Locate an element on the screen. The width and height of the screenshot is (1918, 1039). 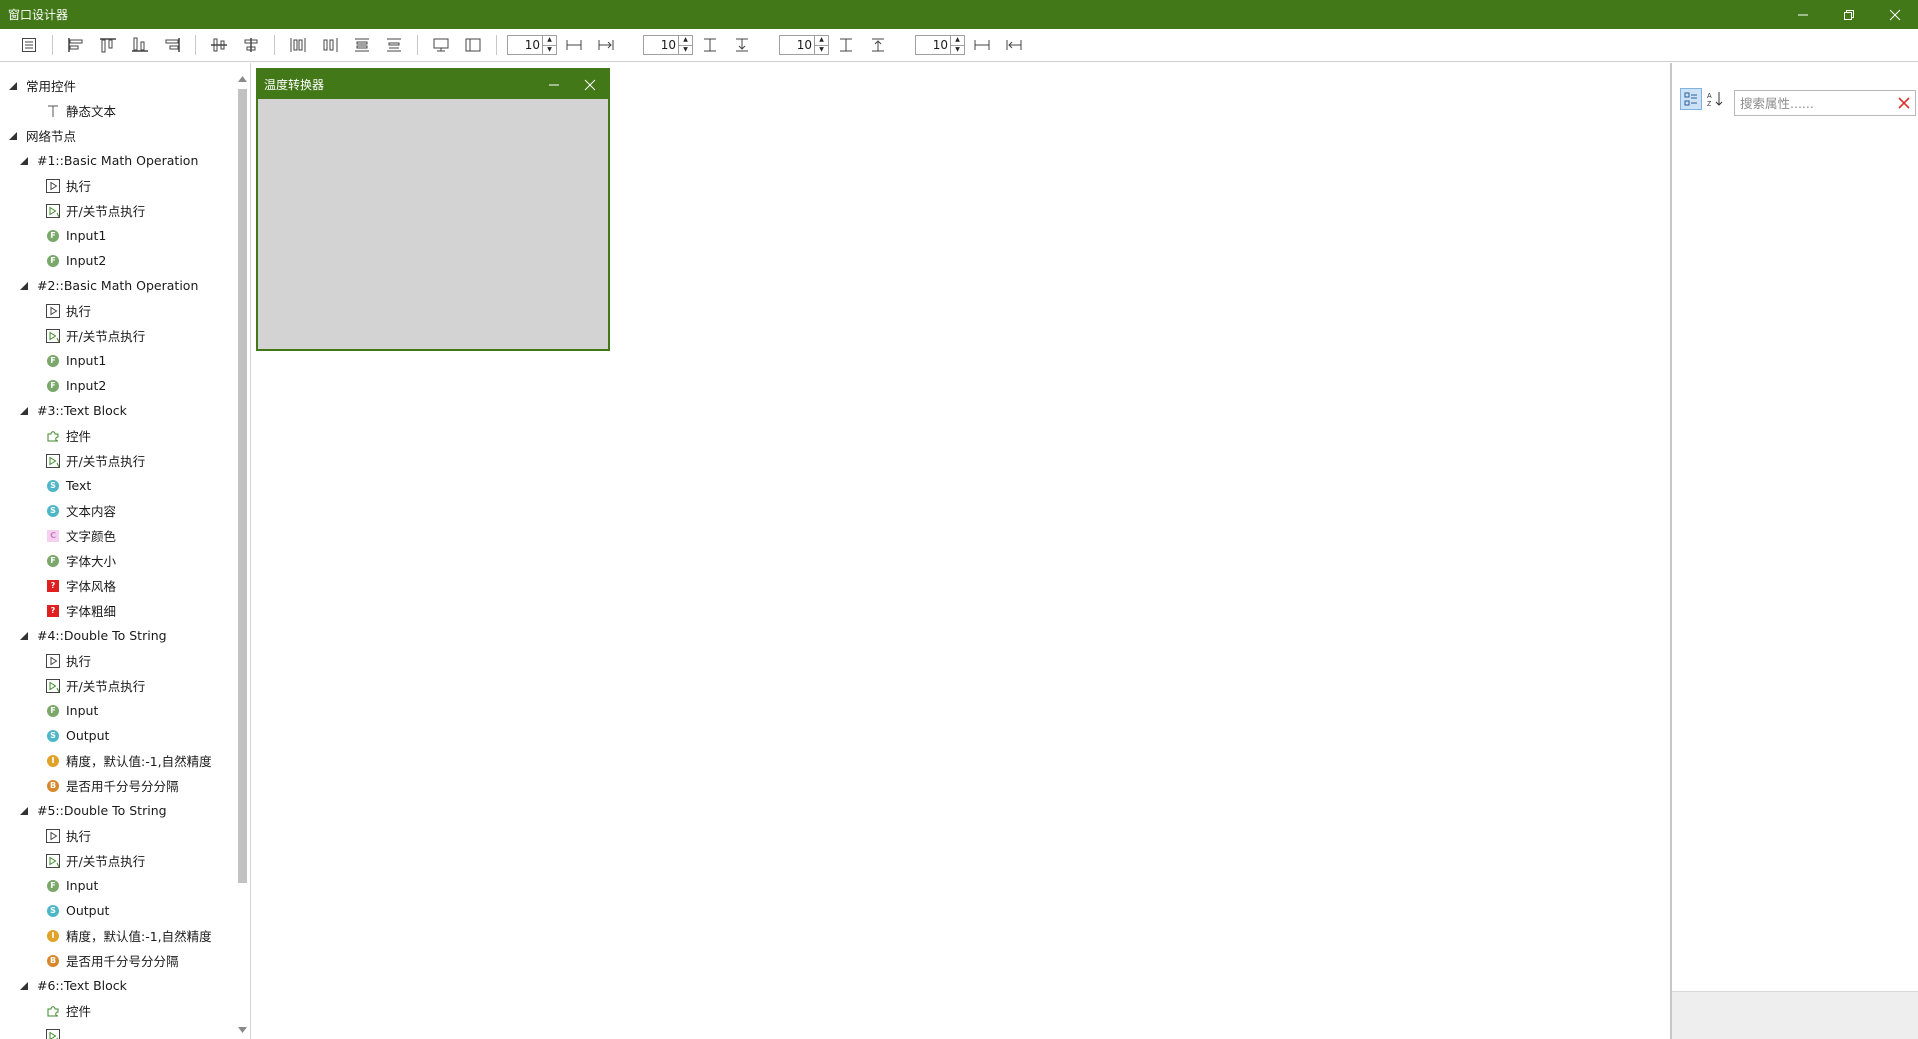
align-bottom-button is located at coordinates (140, 45).